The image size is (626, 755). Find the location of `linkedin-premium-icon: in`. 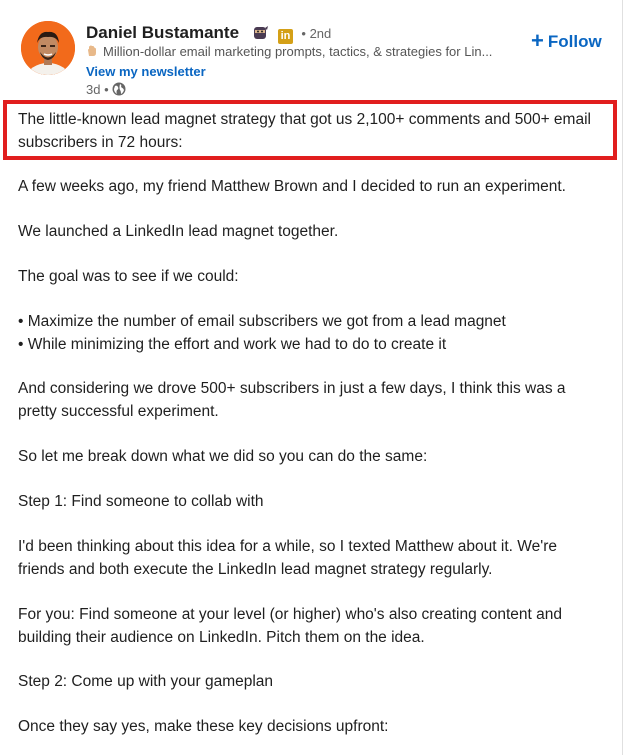

linkedin-premium-icon: in is located at coordinates (285, 36).